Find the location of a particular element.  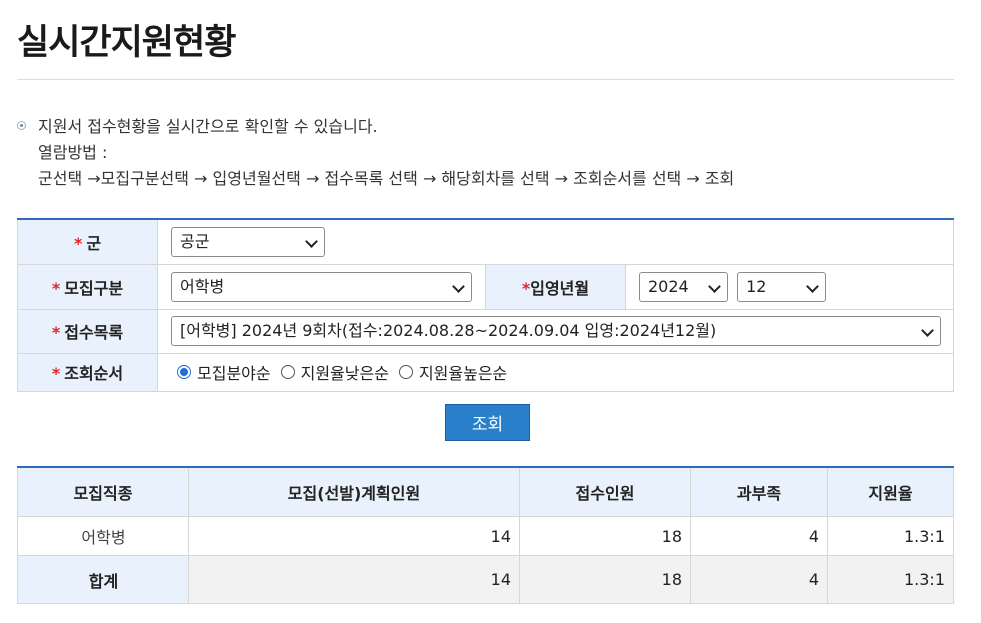

bullet-icon is located at coordinates (21, 125).